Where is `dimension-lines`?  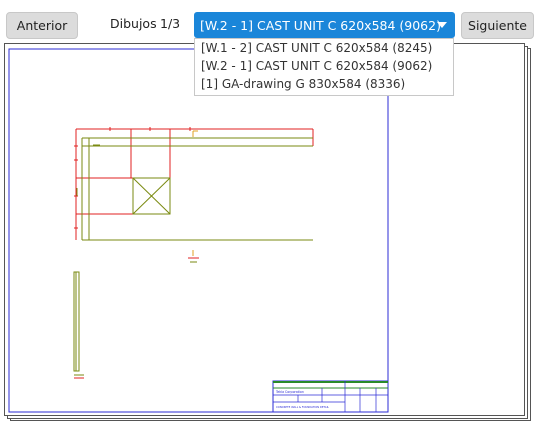
dimension-lines is located at coordinates (194, 183).